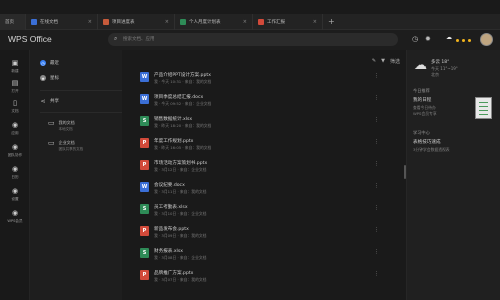 The height and width of the screenshot is (300, 500). I want to click on sheet-icon, so click(183, 22).